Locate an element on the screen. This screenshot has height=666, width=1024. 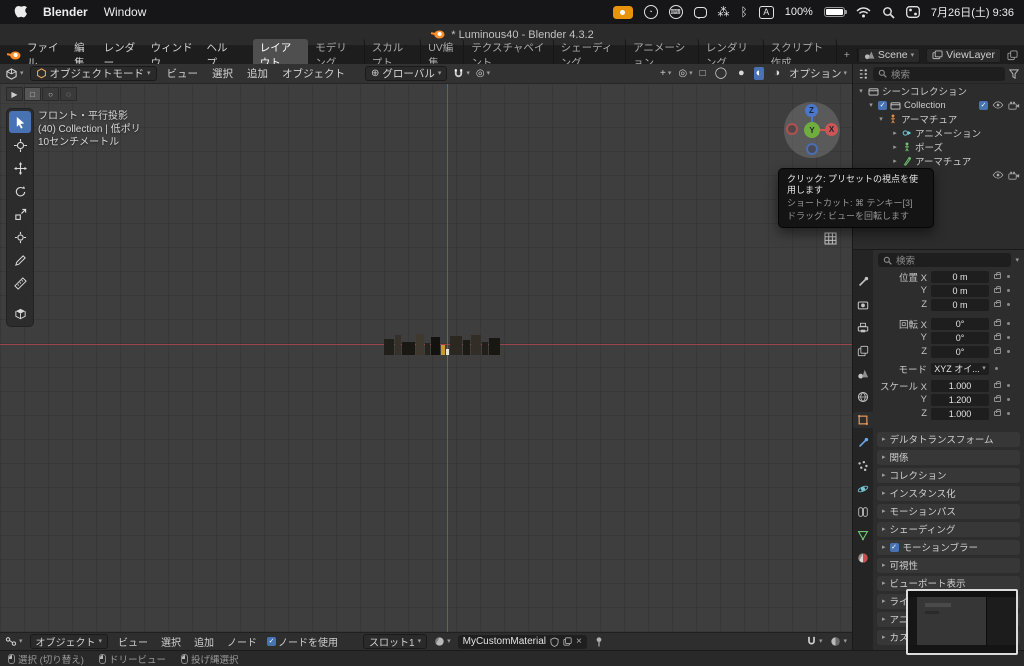
tab-constraints is located at coordinates (863, 512).